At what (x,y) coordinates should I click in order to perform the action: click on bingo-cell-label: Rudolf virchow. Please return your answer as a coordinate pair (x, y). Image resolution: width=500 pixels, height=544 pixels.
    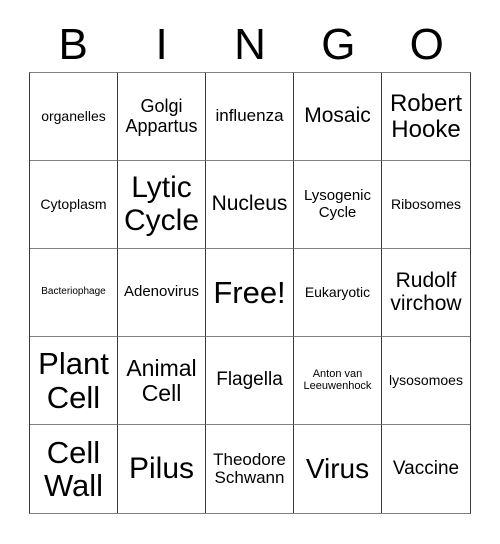
    Looking at the image, I should click on (426, 291).